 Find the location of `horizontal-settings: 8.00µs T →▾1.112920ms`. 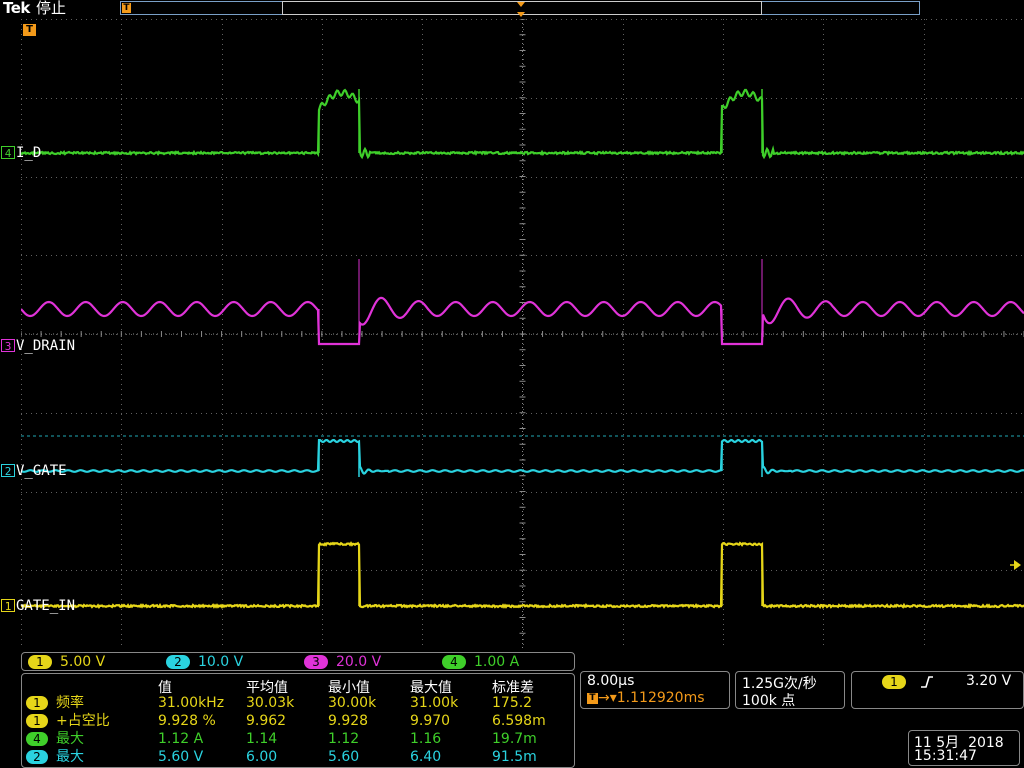

horizontal-settings: 8.00µs T →▾1.112920ms is located at coordinates (655, 690).